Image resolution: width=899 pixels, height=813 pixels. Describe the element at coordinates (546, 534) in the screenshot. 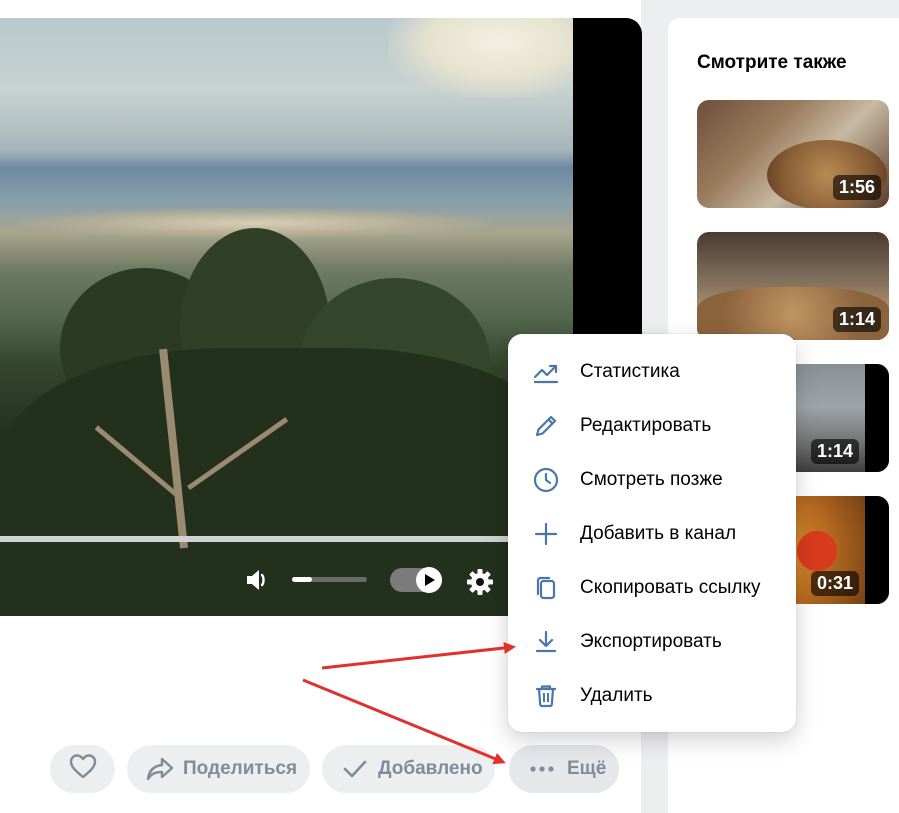

I see `plus-icon` at that location.